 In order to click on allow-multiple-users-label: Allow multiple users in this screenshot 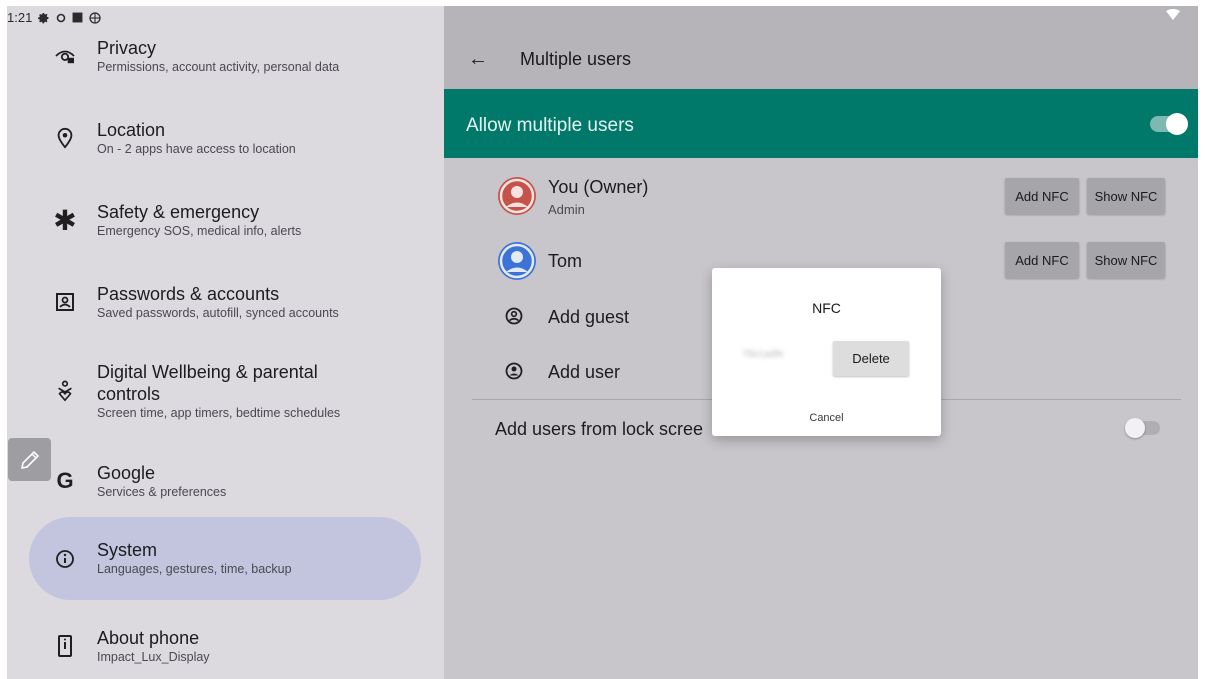, I will do `click(550, 125)`.